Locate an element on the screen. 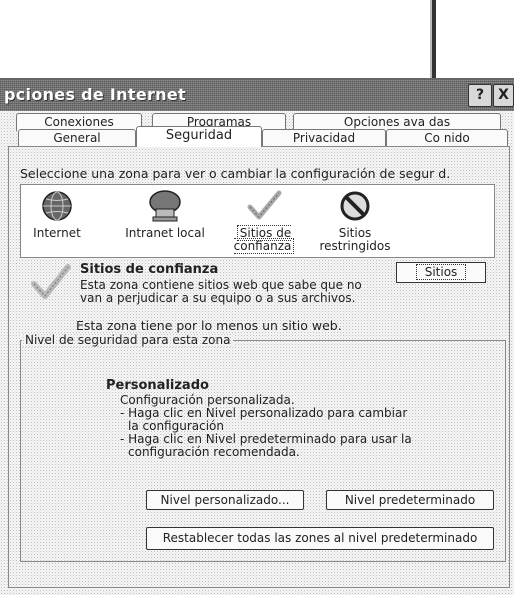 The width and height of the screenshot is (514, 595). zone-label: Intranet local is located at coordinates (165, 233).